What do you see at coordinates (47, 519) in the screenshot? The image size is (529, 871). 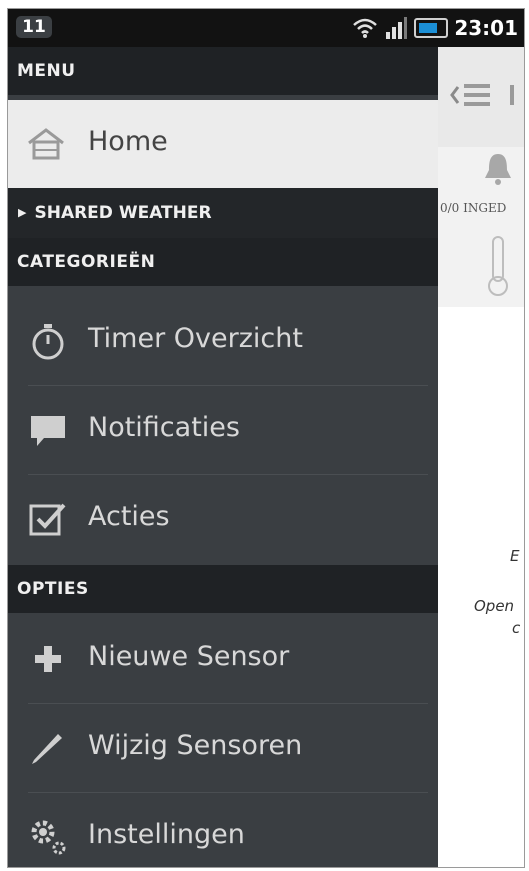 I see `checkbox-icon` at bounding box center [47, 519].